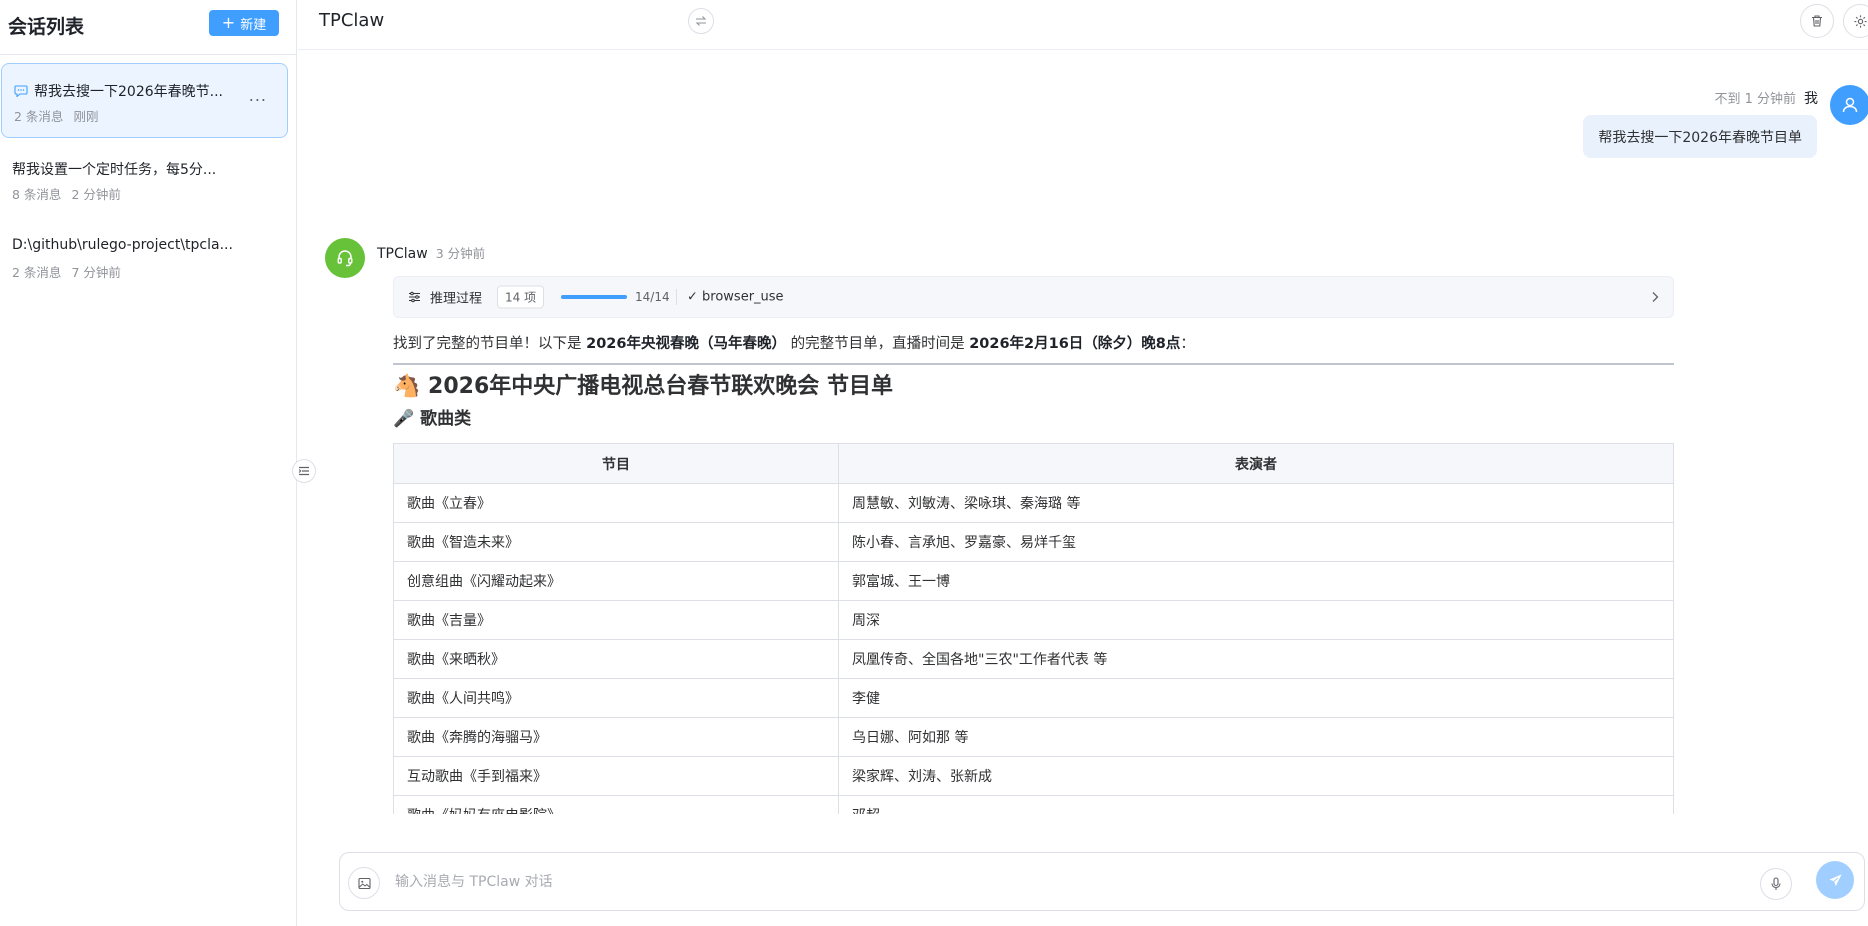  I want to click on intro-text: ：, so click(1187, 344).